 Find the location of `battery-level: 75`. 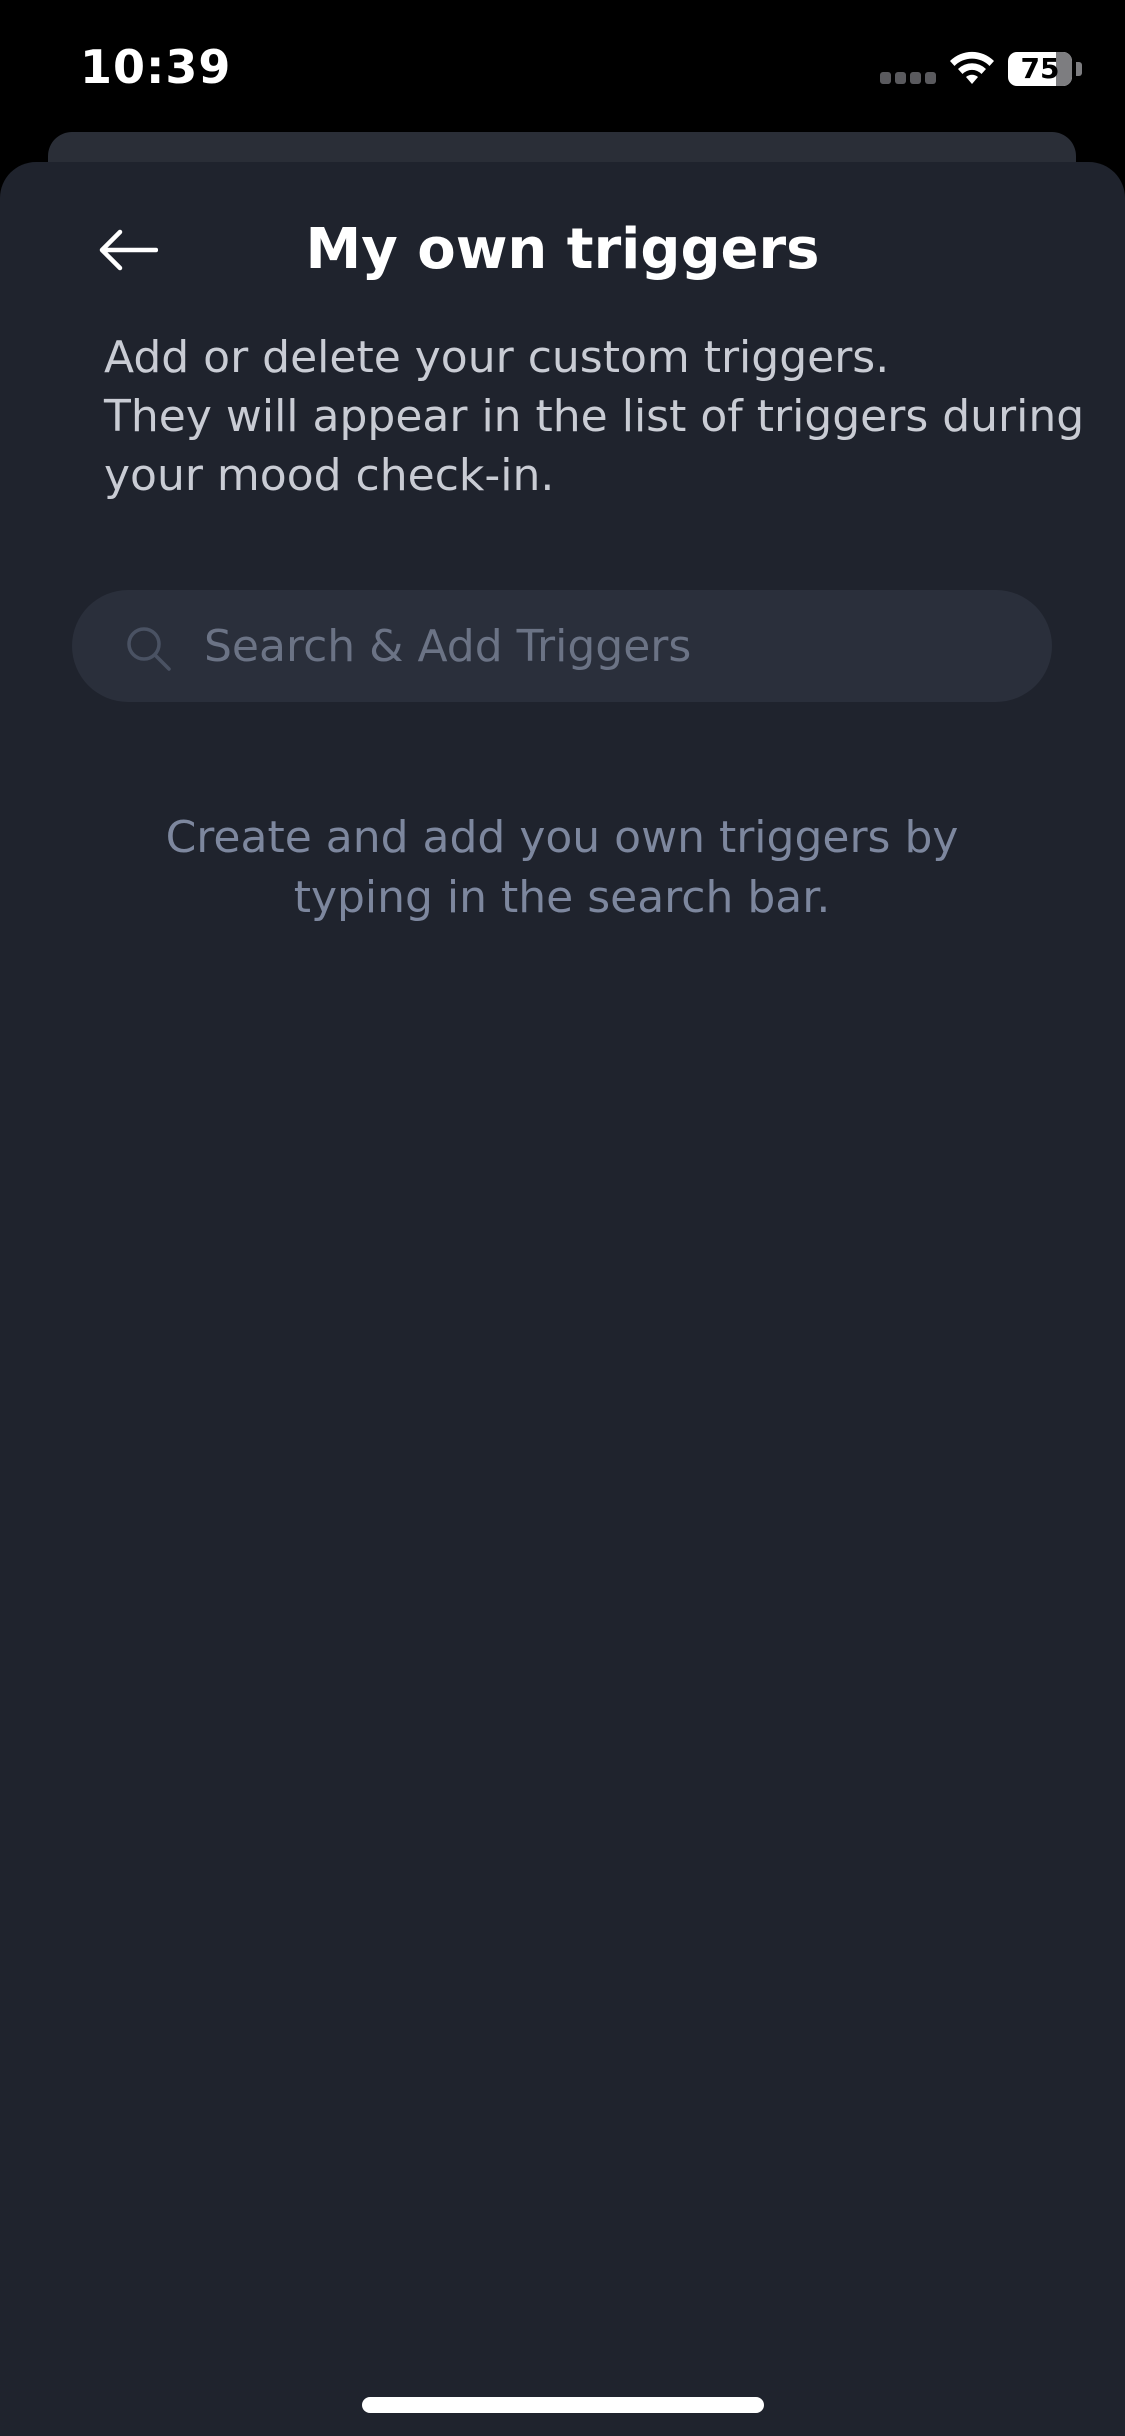

battery-level: 75 is located at coordinates (1040, 68).